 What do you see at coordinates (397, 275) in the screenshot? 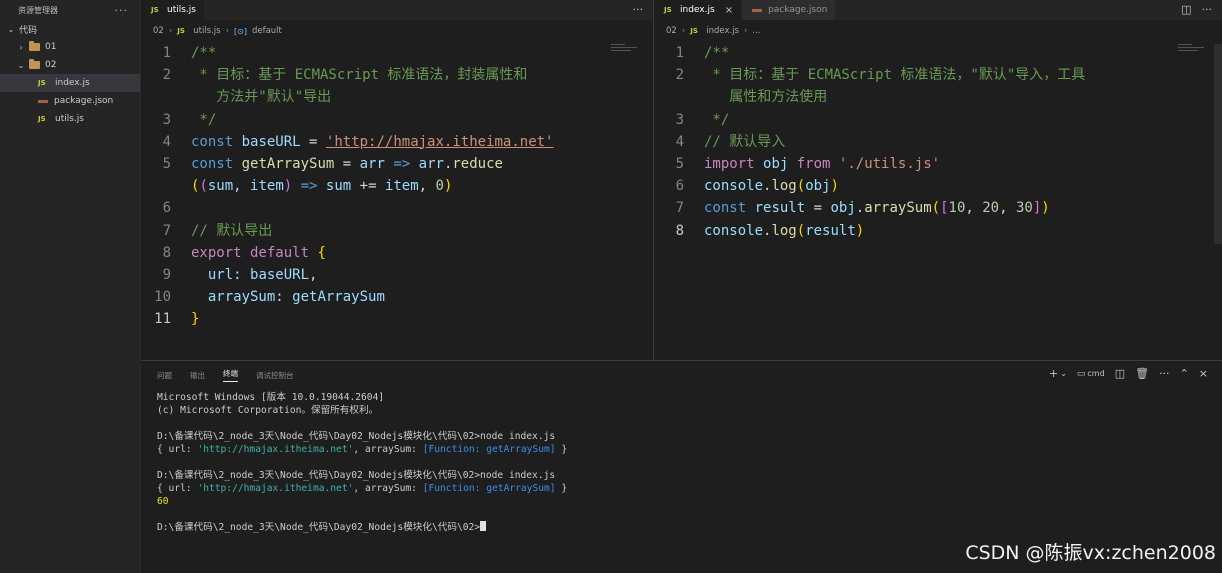
I see `code-line: 9 url: baseURL,` at bounding box center [397, 275].